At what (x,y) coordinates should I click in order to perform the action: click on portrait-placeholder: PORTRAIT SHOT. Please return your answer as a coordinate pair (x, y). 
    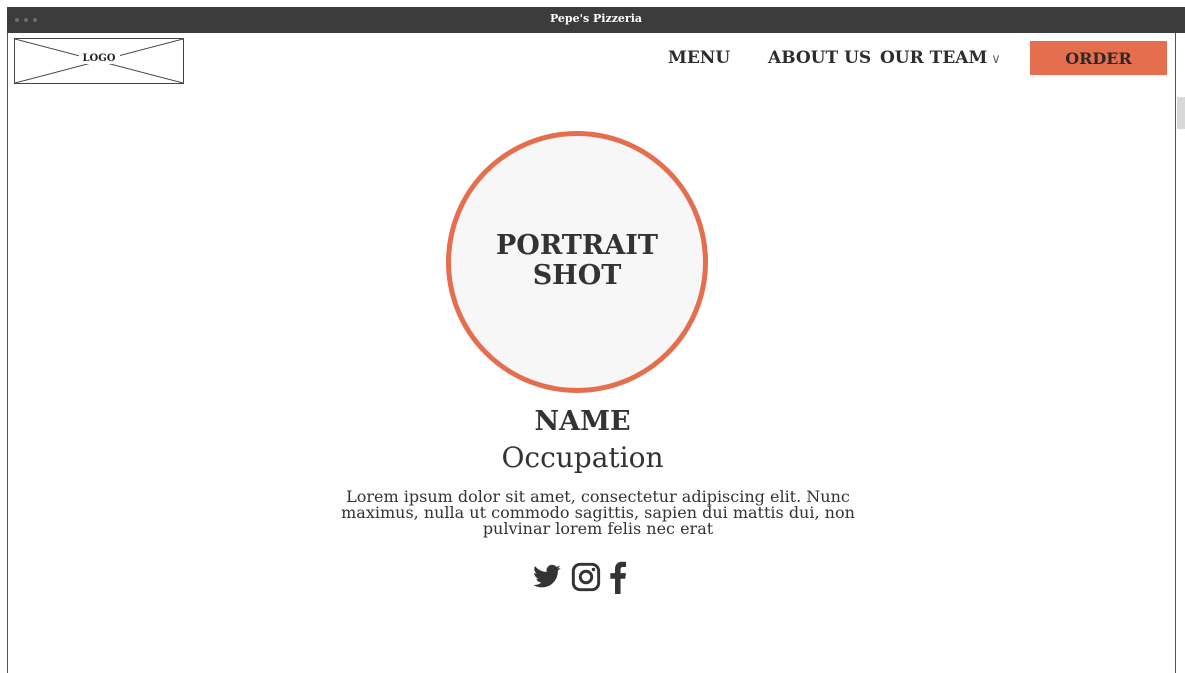
    Looking at the image, I should click on (577, 262).